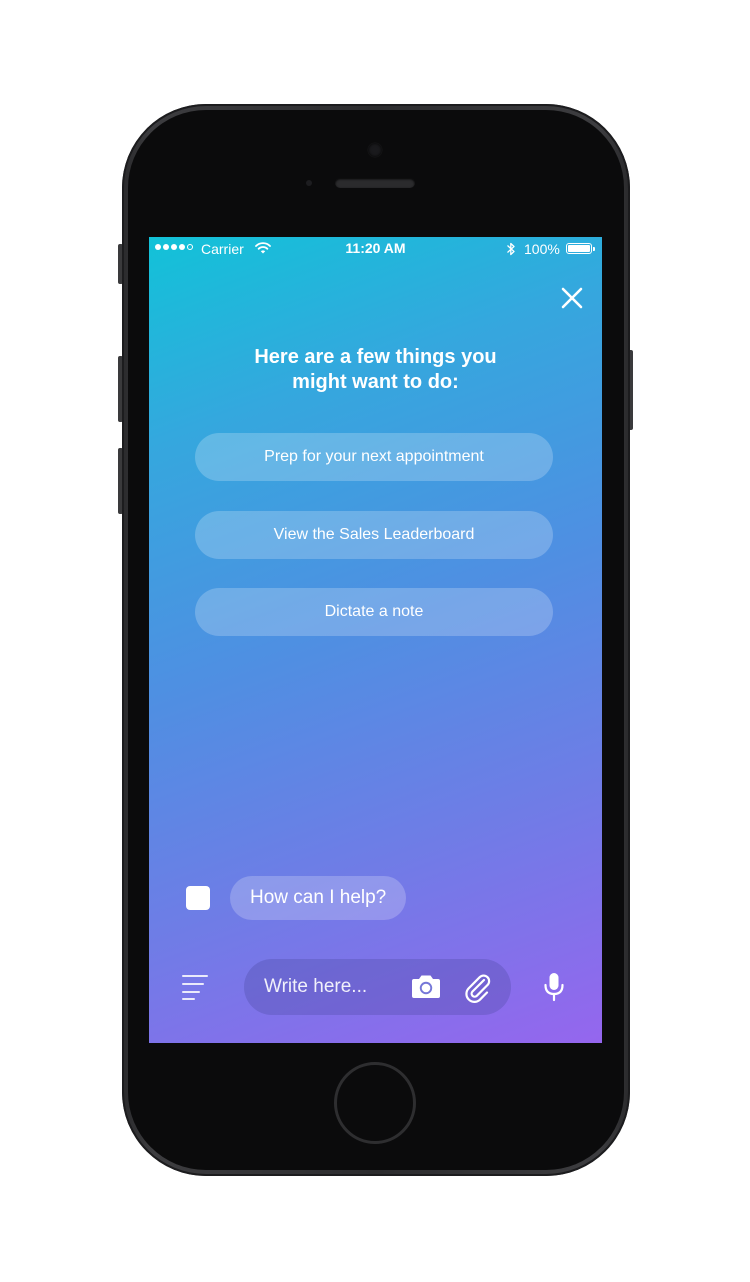 The width and height of the screenshot is (750, 1282). Describe the element at coordinates (477, 987) in the screenshot. I see `paperclip-icon` at that location.